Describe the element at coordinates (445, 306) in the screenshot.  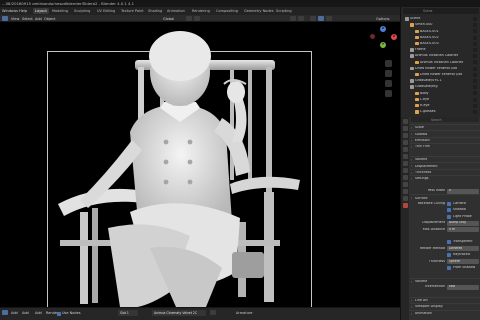
I see `panel-section: › Viewport Display` at that location.